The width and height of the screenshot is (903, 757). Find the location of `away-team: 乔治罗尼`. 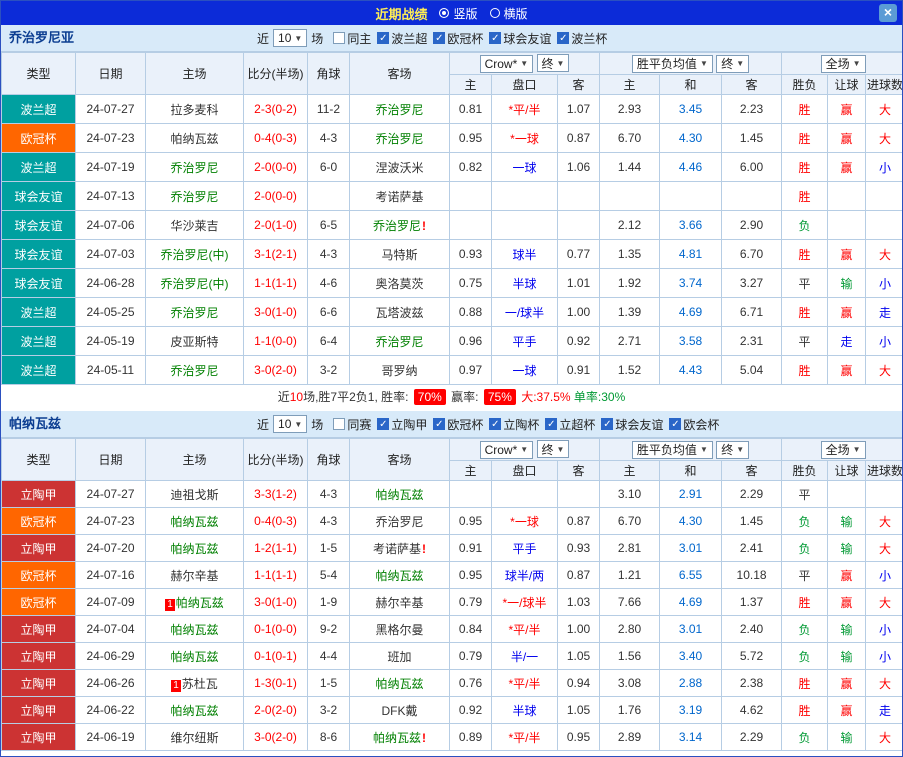

away-team: 乔治罗尼 is located at coordinates (399, 521).